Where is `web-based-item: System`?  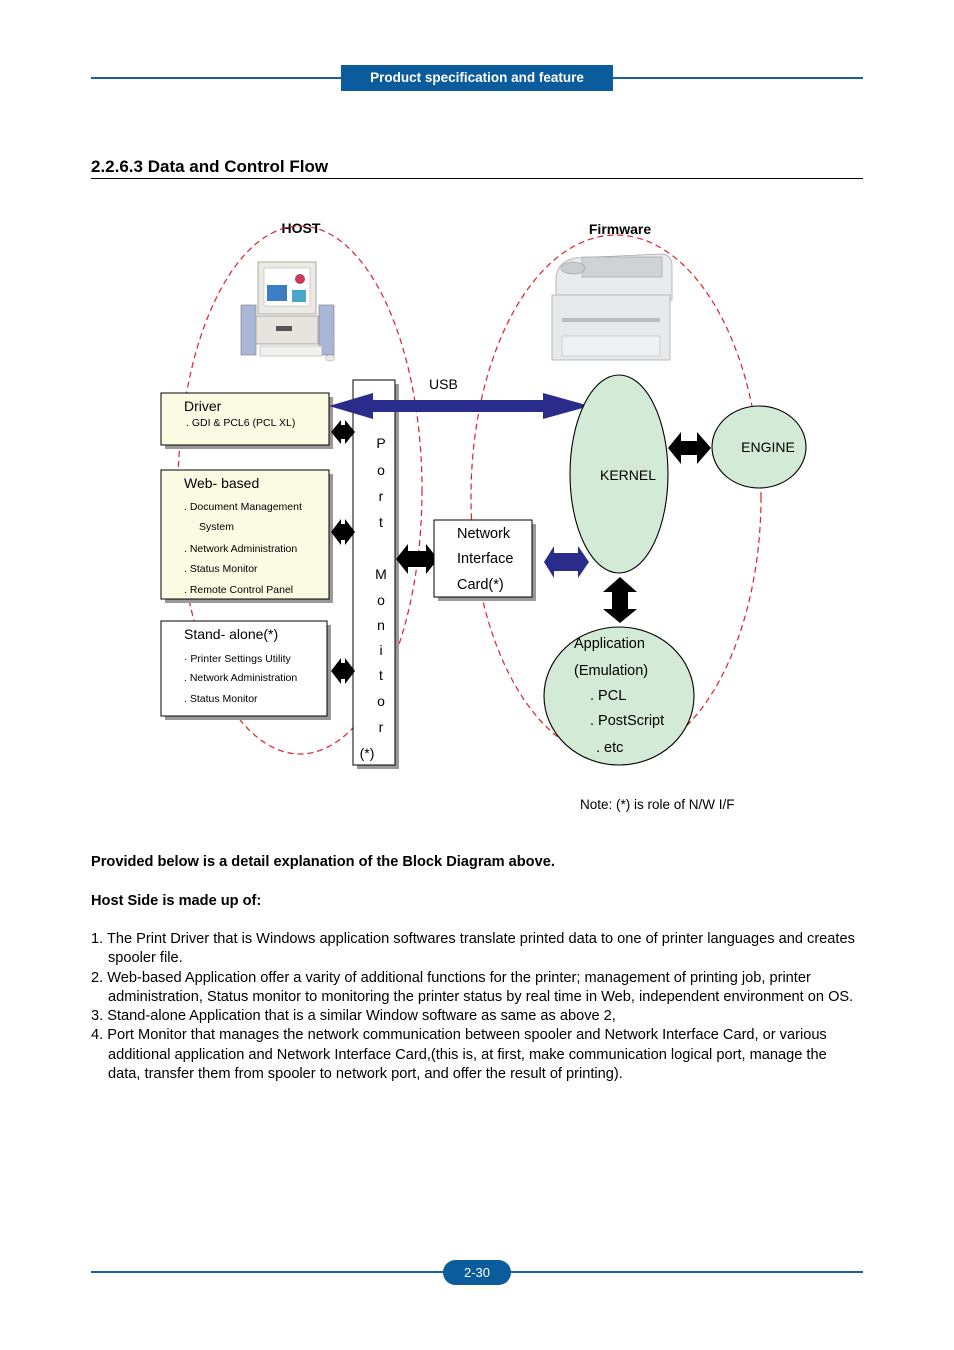 web-based-item: System is located at coordinates (216, 527).